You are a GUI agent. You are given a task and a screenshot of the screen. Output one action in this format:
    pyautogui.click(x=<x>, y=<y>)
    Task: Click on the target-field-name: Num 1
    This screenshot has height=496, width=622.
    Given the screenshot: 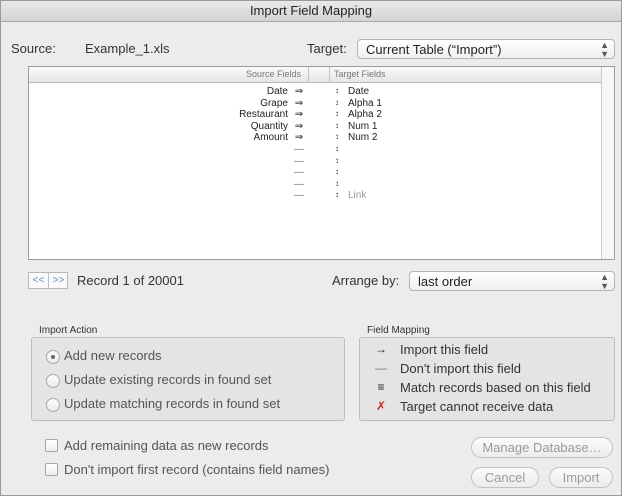 What is the action you would take?
    pyautogui.click(x=363, y=126)
    